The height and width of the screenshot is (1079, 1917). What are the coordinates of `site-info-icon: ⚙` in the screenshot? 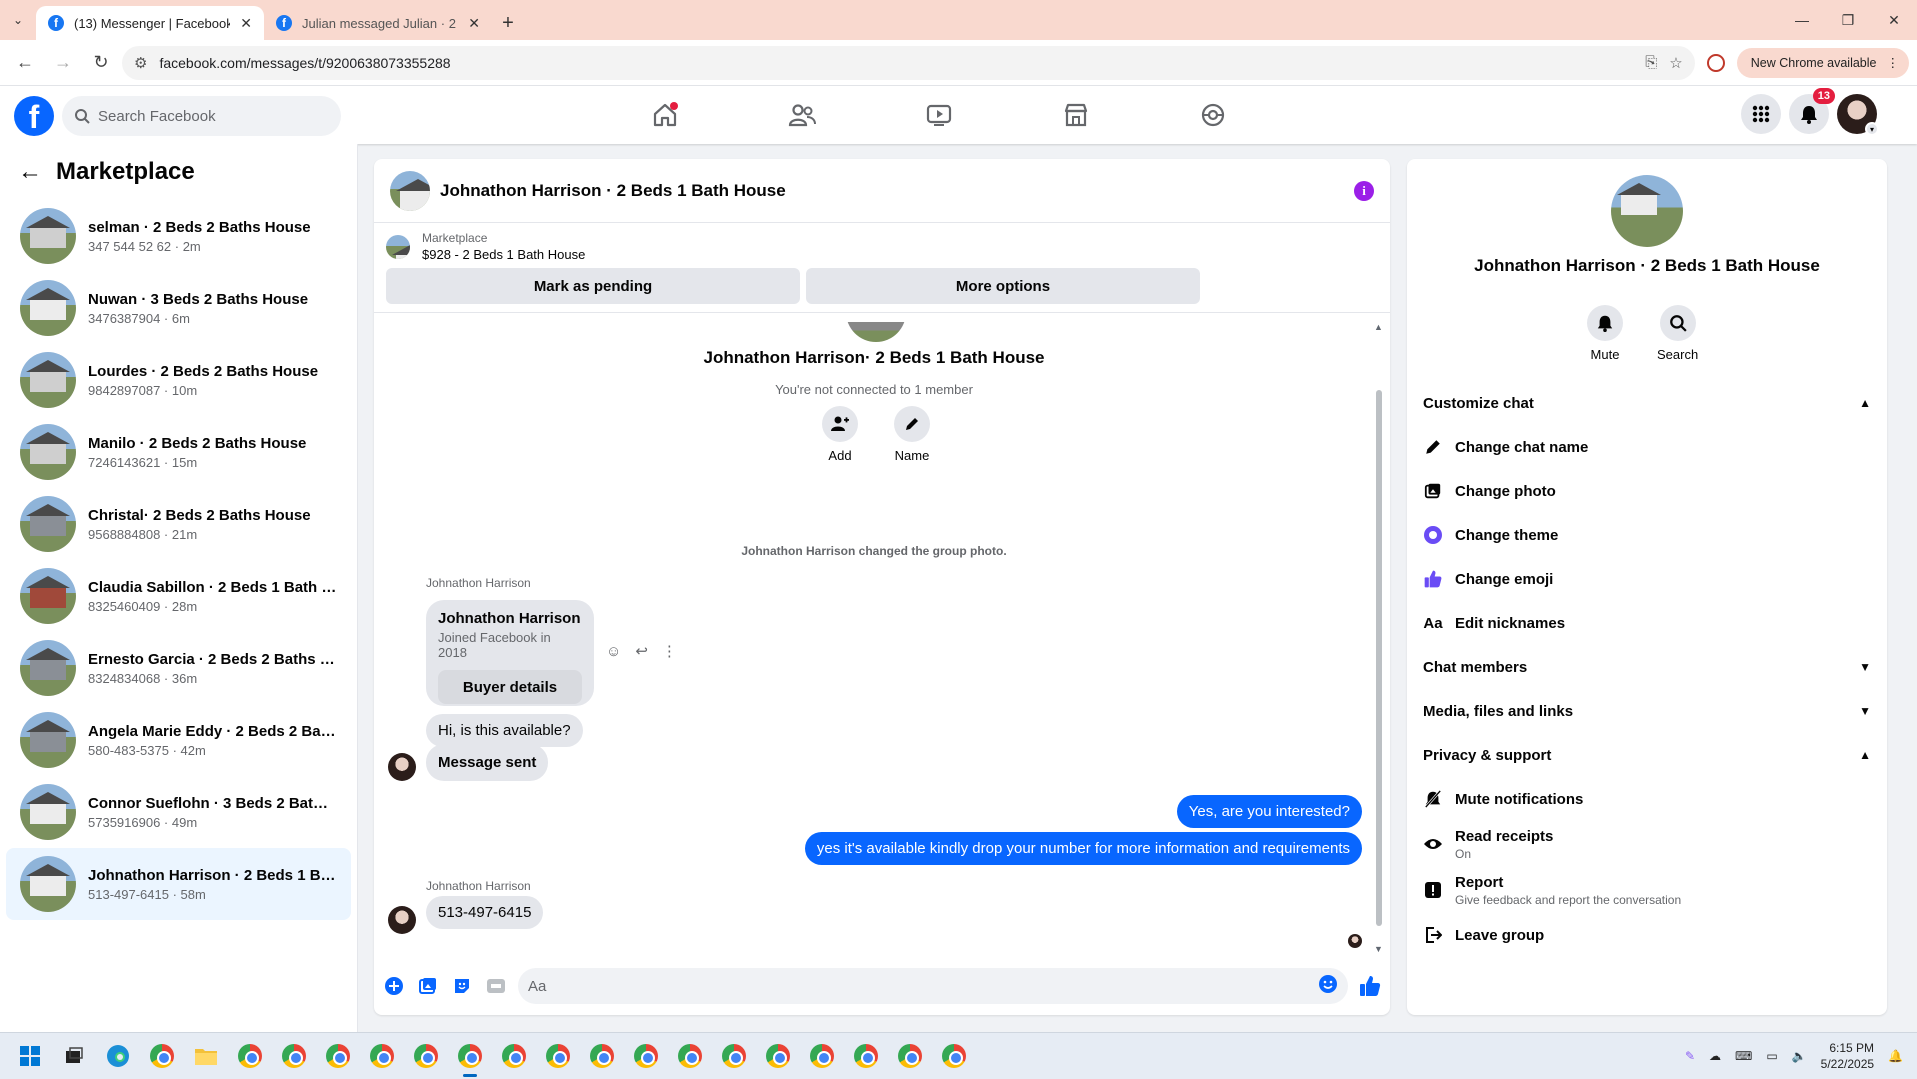 It's located at (140, 63).